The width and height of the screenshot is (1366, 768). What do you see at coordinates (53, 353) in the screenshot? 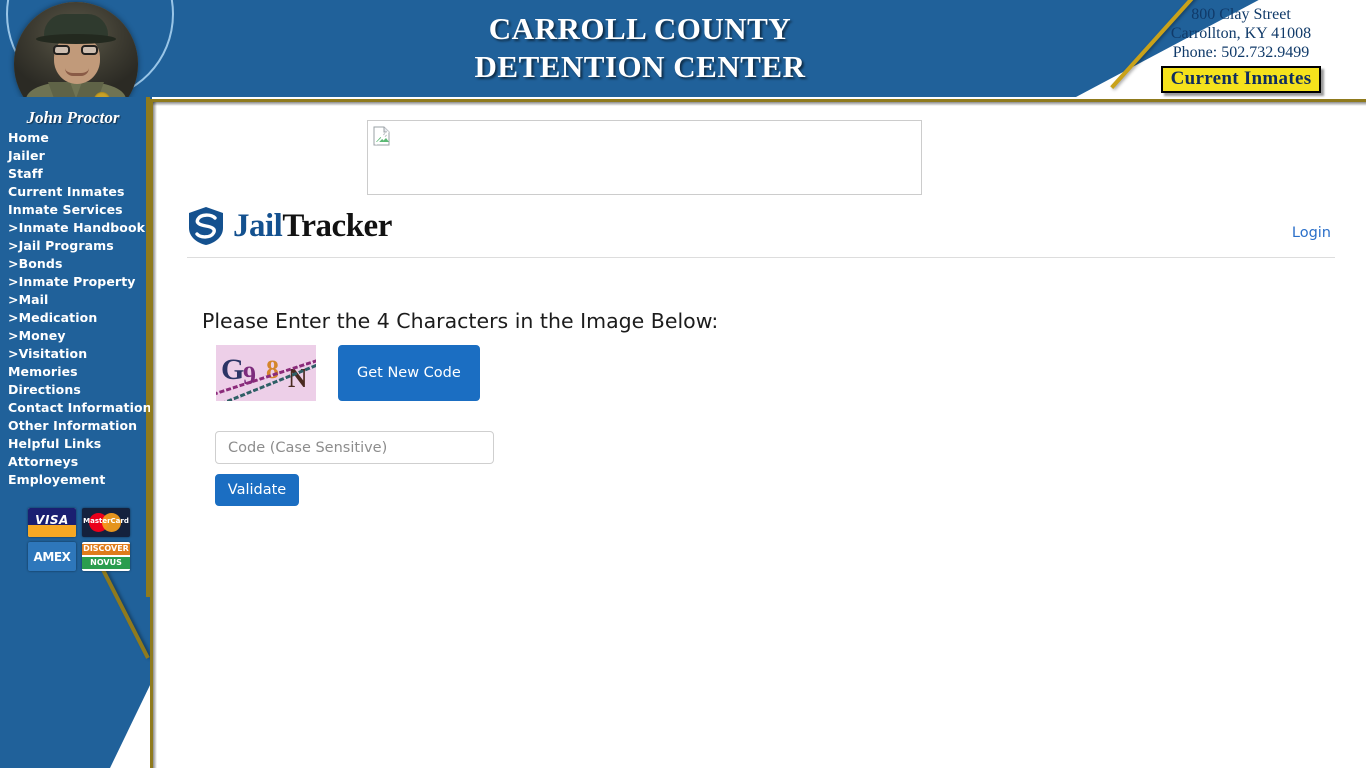
I see `sidebar-item-label: Visitation` at bounding box center [53, 353].